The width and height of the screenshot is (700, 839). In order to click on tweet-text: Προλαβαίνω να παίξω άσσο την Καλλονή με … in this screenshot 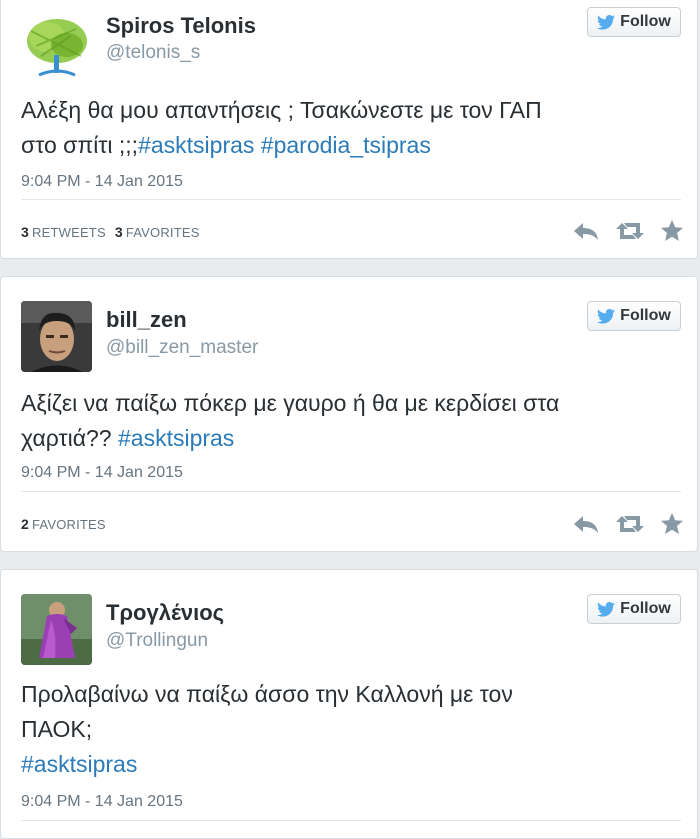, I will do `click(346, 729)`.